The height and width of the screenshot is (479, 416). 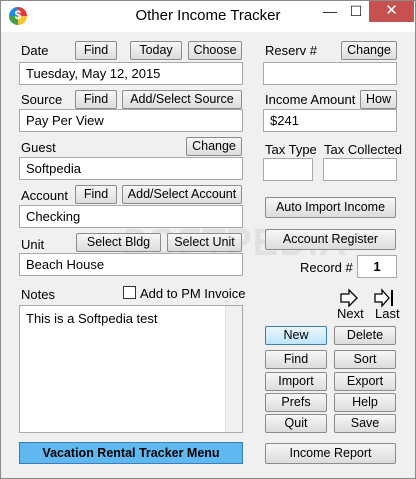 What do you see at coordinates (356, 11) in the screenshot?
I see `maximize-button: ☐` at bounding box center [356, 11].